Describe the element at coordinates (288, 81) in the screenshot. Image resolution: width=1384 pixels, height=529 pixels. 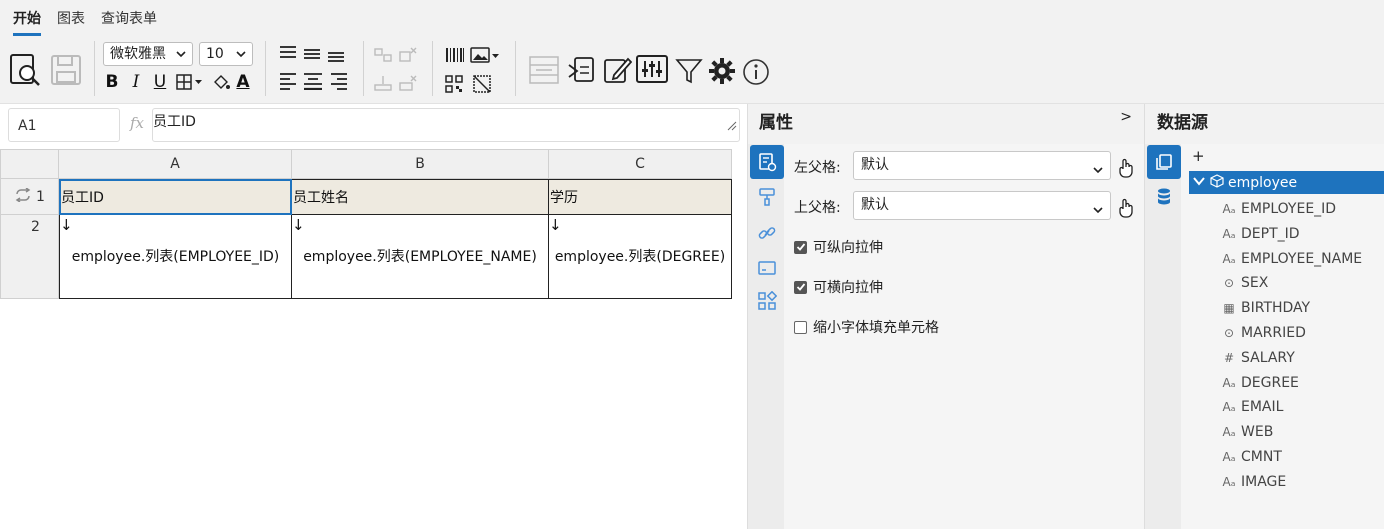
I see `align-left-icon` at that location.